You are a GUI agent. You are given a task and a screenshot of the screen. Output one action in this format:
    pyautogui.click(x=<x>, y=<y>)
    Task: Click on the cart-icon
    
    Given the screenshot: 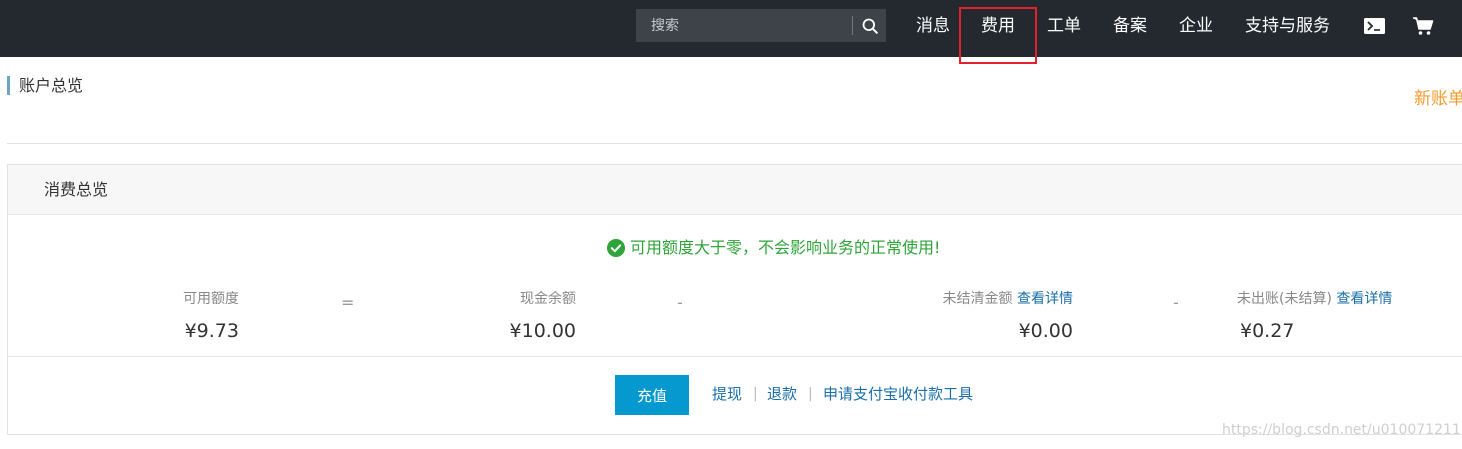 What is the action you would take?
    pyautogui.click(x=1423, y=26)
    